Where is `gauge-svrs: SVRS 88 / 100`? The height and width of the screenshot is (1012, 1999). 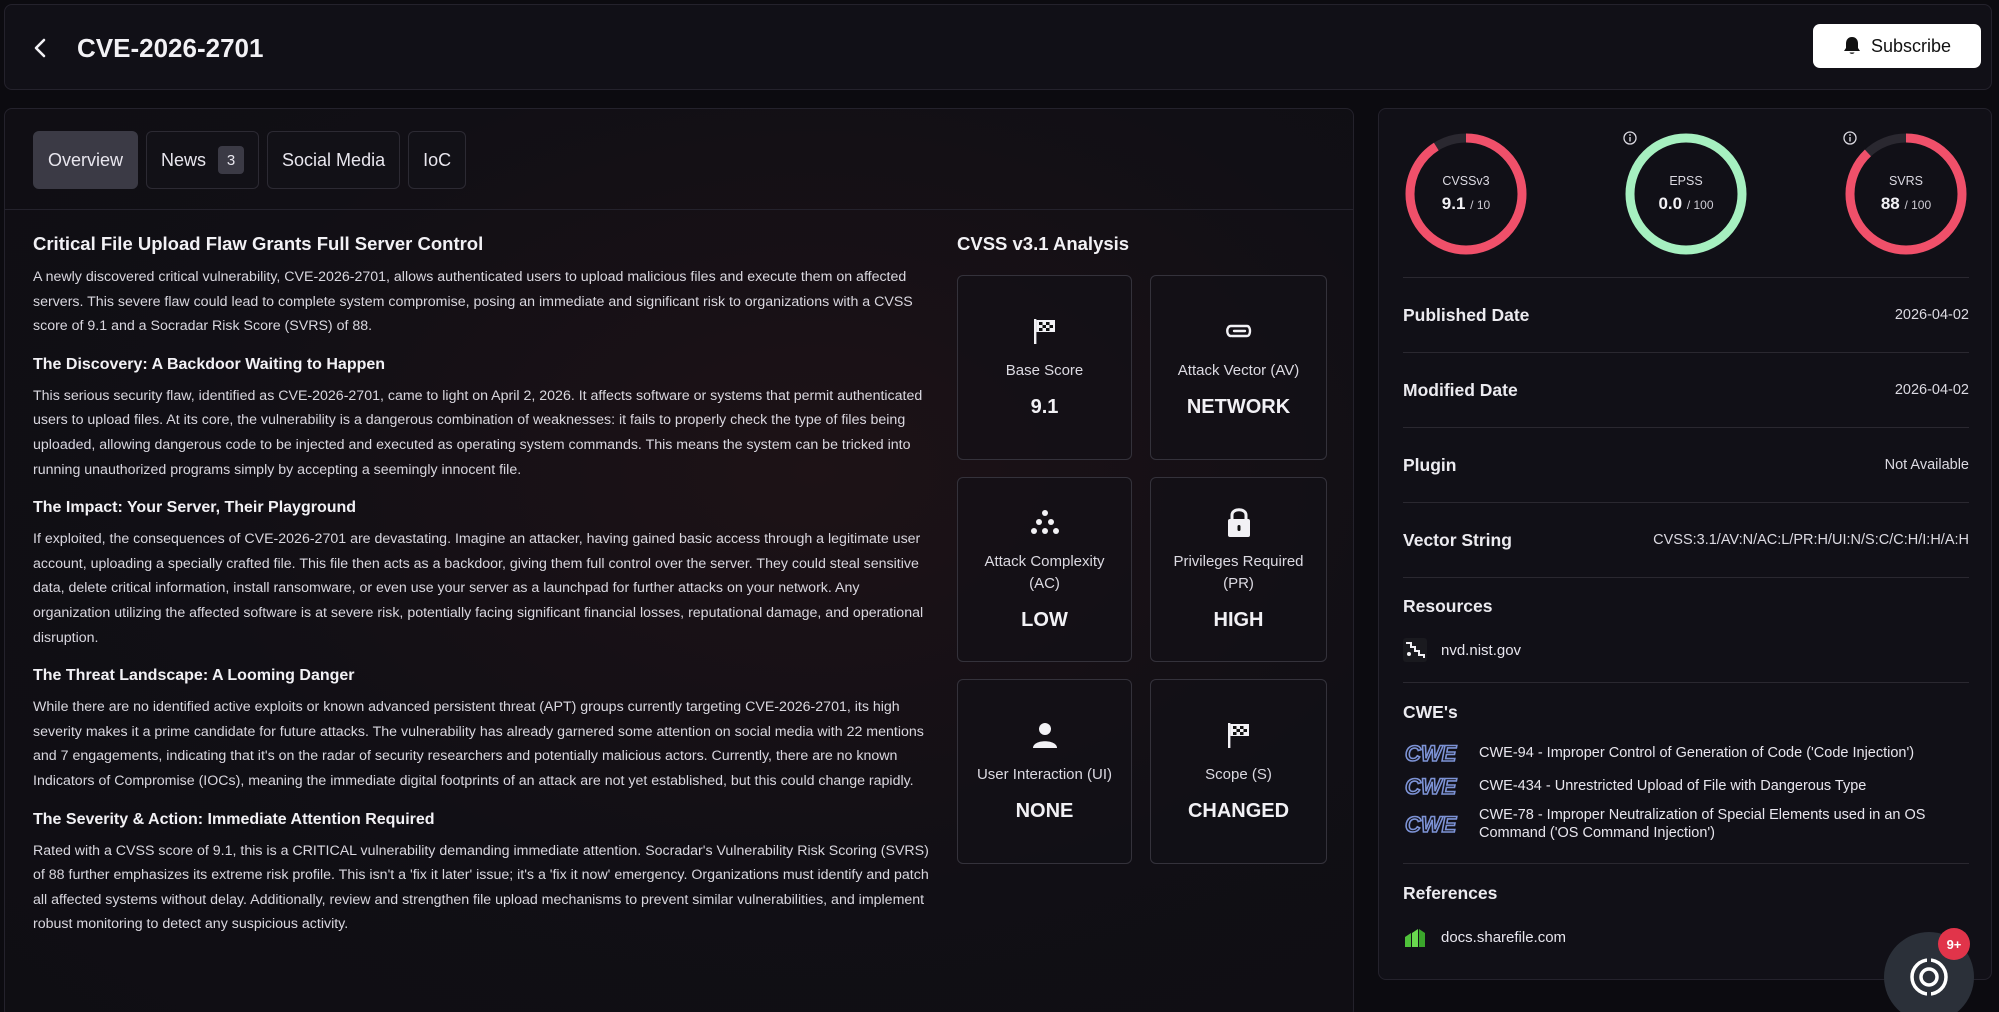 gauge-svrs: SVRS 88 / 100 is located at coordinates (1906, 194).